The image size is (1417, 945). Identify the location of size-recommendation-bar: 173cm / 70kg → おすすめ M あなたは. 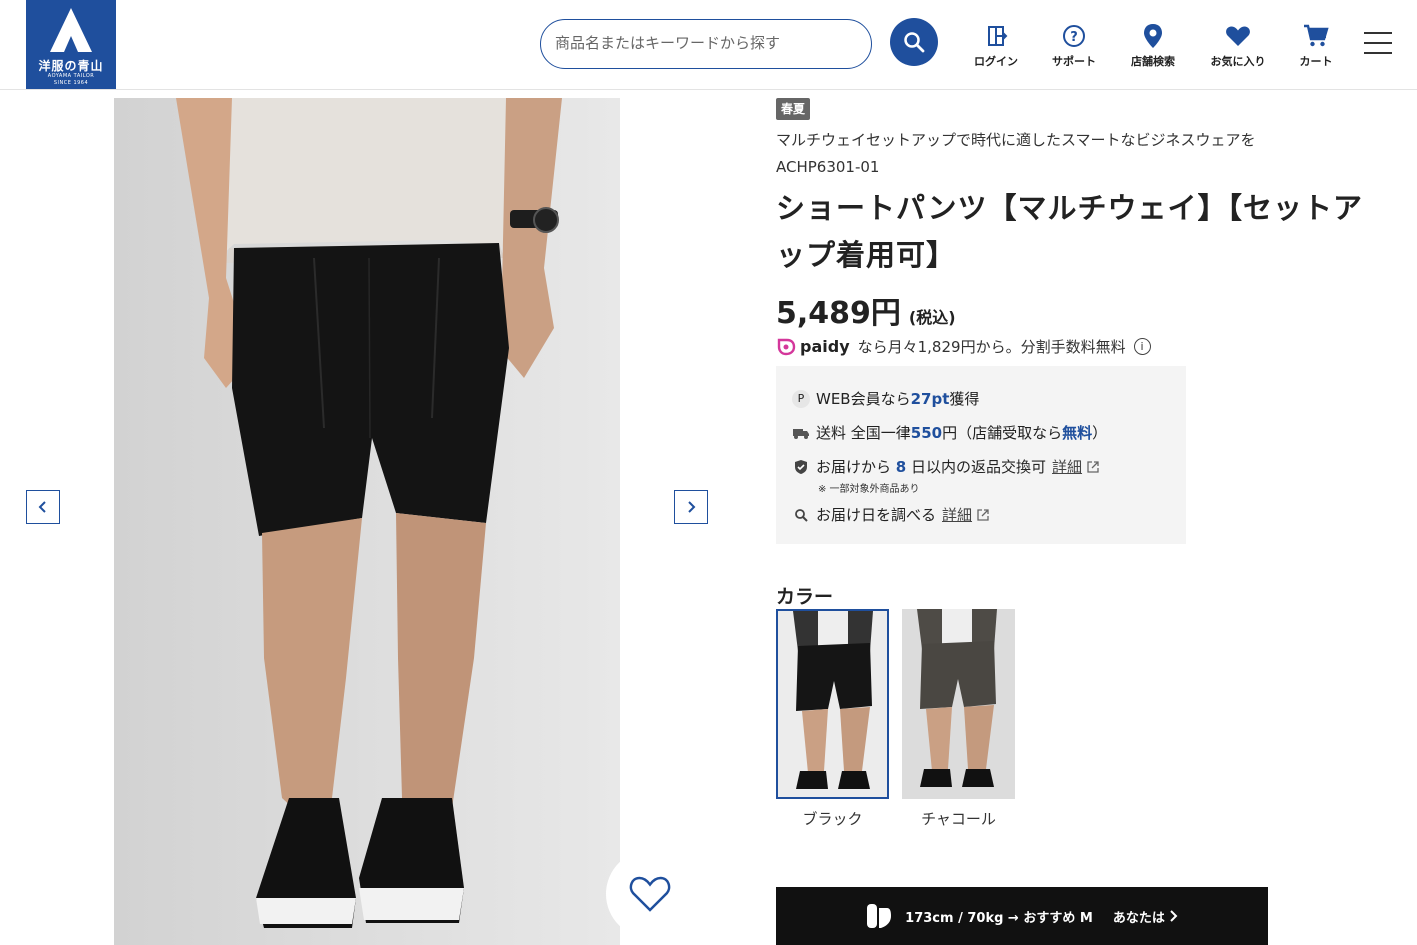
(1022, 916).